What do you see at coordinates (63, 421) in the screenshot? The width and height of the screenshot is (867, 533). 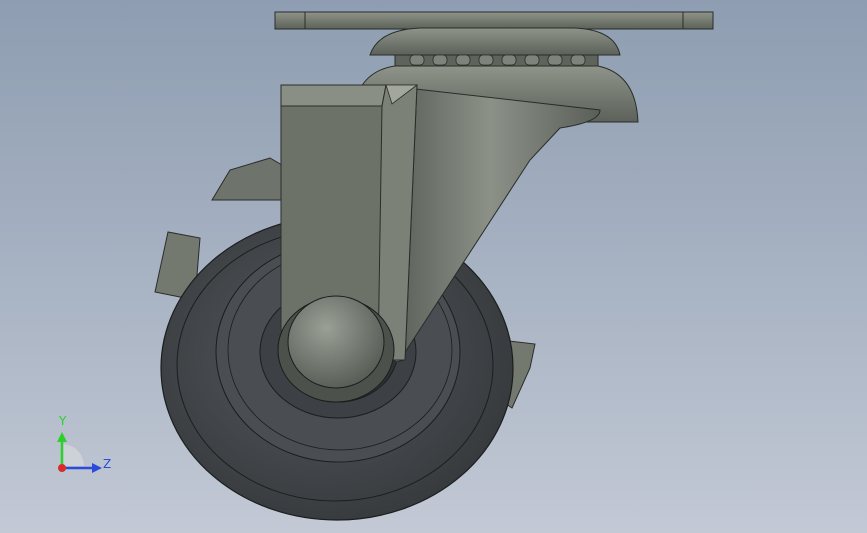 I see `y-axis-label: Y` at bounding box center [63, 421].